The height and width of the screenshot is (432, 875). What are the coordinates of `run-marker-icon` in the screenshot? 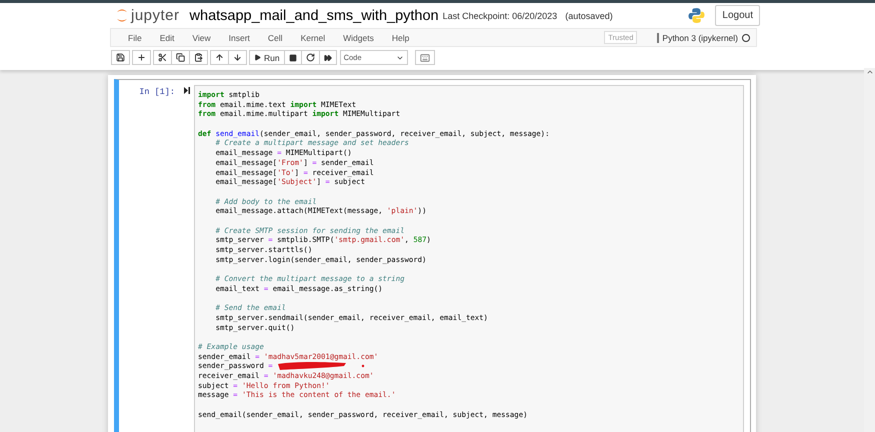 It's located at (187, 90).